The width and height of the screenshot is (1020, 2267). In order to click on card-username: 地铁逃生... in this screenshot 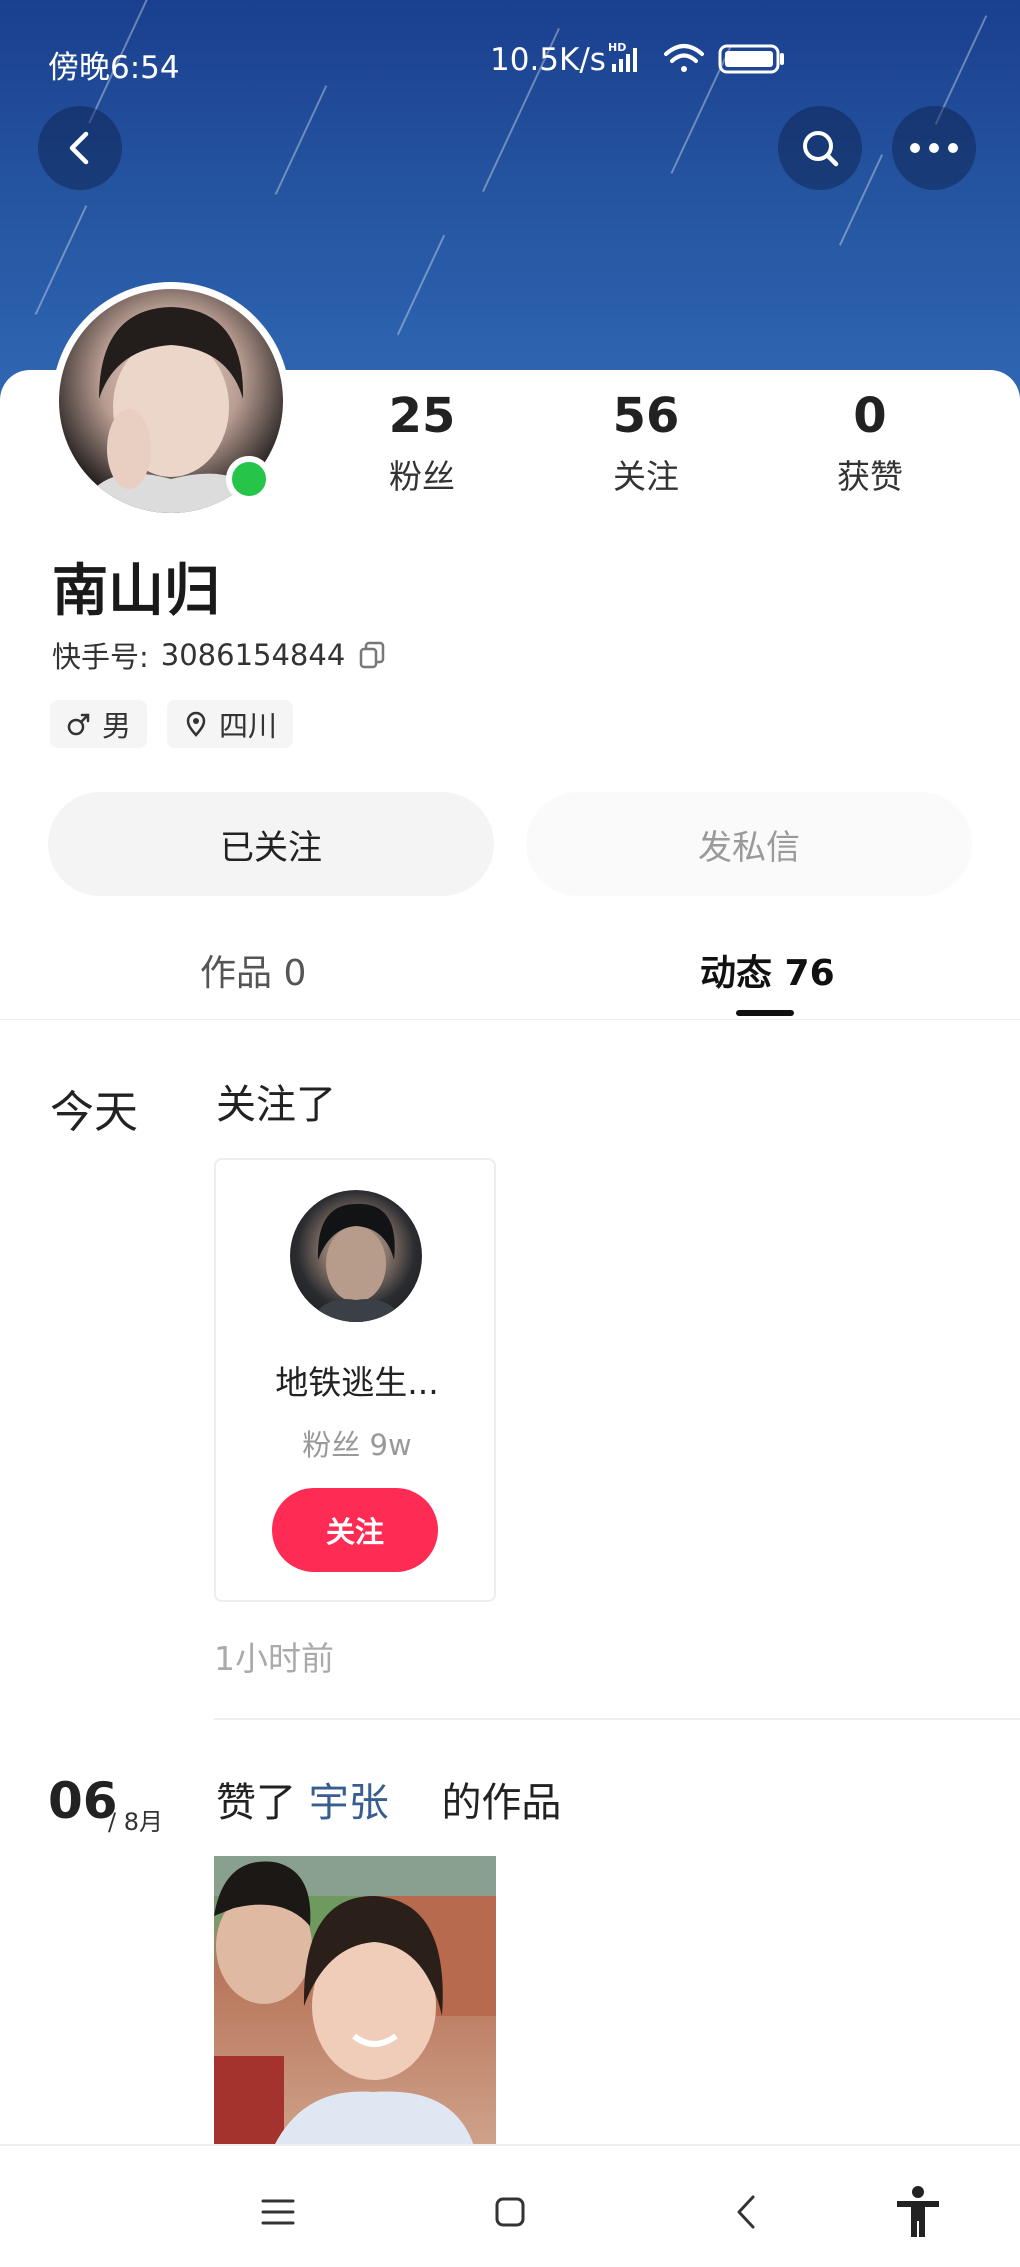, I will do `click(357, 1382)`.